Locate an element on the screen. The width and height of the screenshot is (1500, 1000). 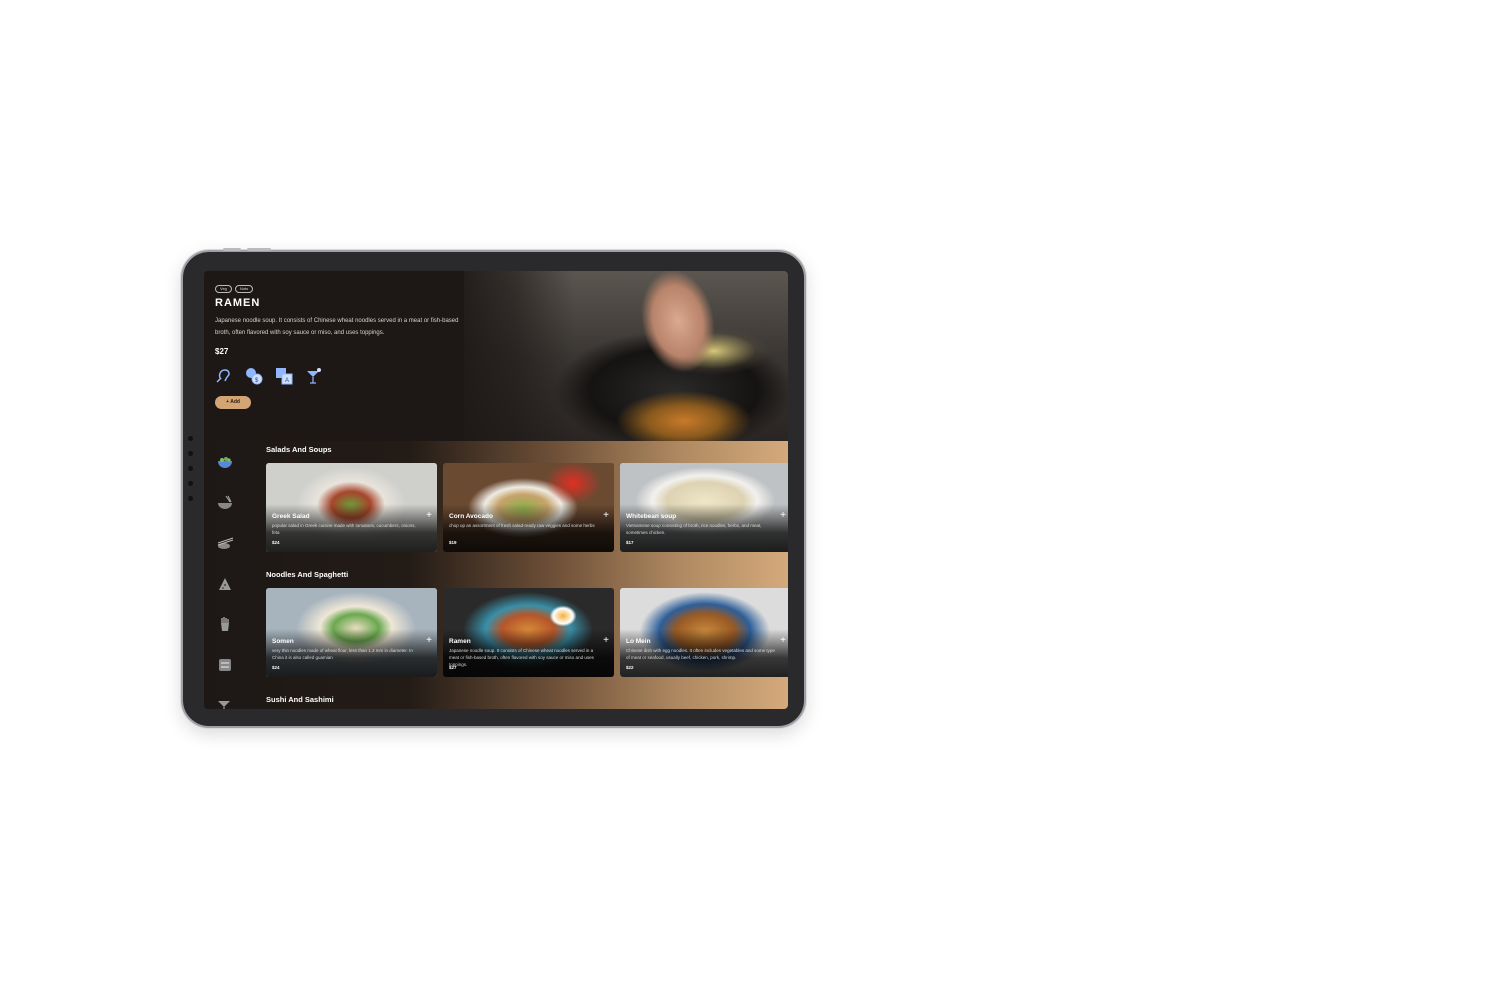
dish-name: Somen is located at coordinates (283, 641).